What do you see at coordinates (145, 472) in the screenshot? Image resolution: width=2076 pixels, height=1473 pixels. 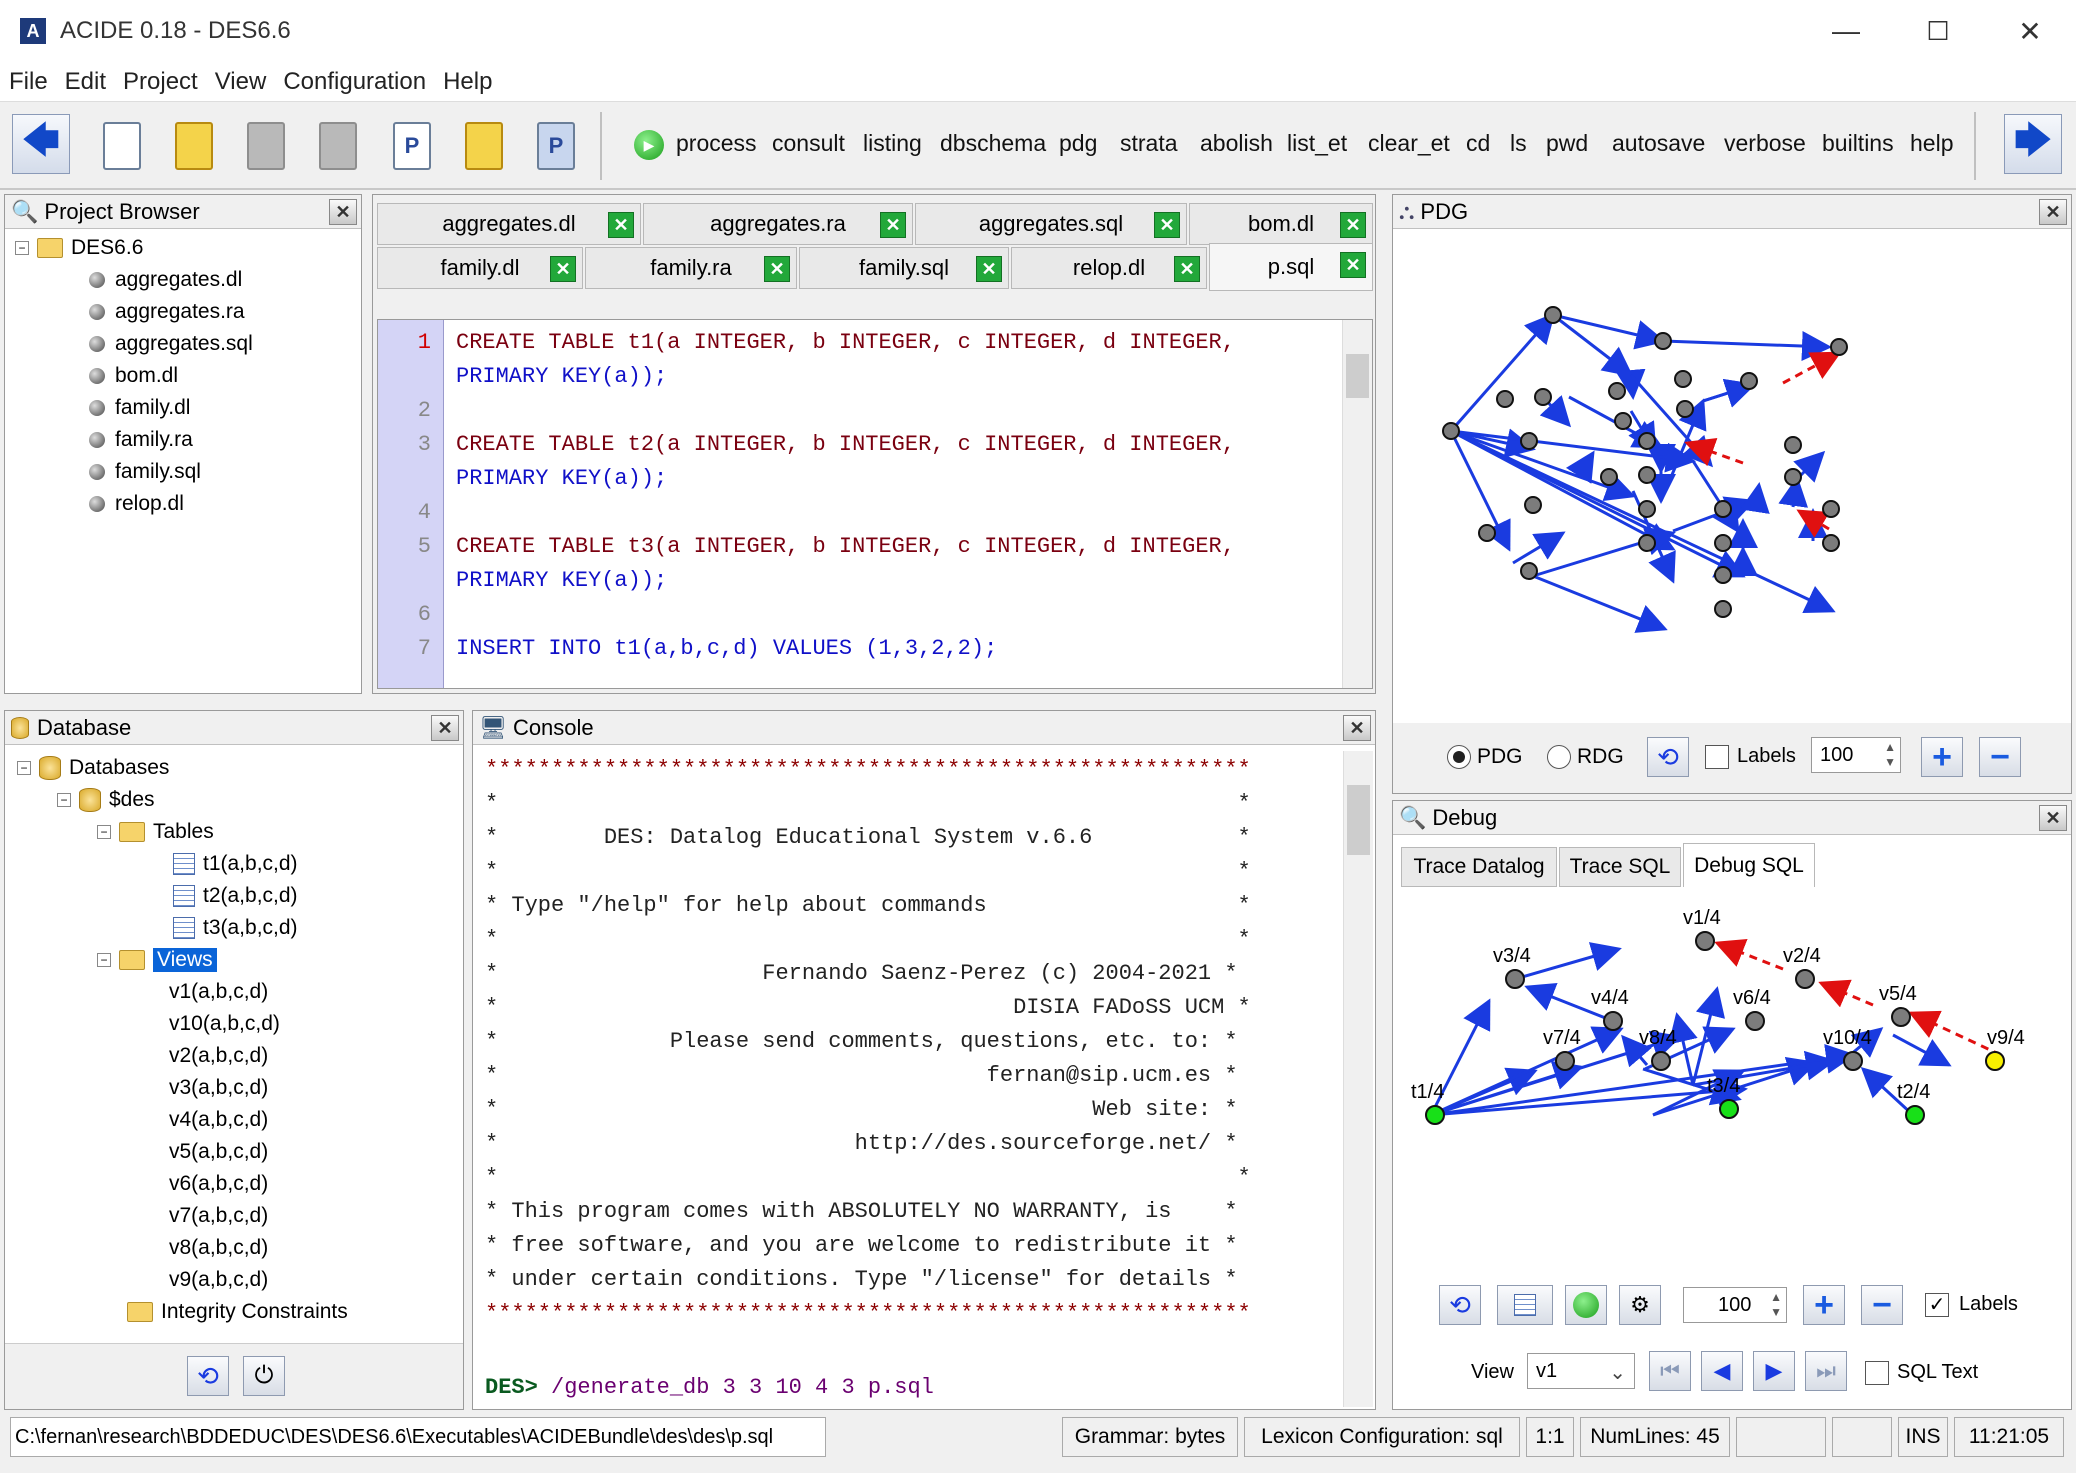 I see `file-item: family.sql` at bounding box center [145, 472].